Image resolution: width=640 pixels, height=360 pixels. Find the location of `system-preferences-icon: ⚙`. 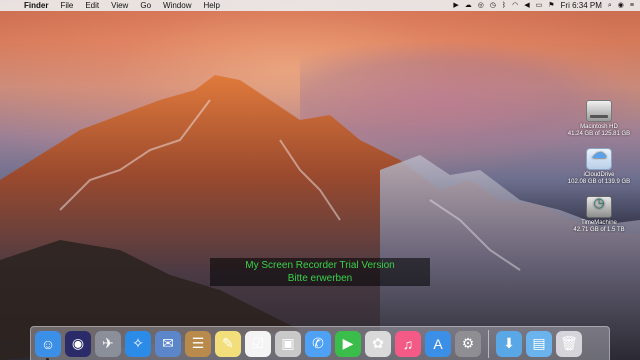

system-preferences-icon: ⚙ is located at coordinates (468, 343).